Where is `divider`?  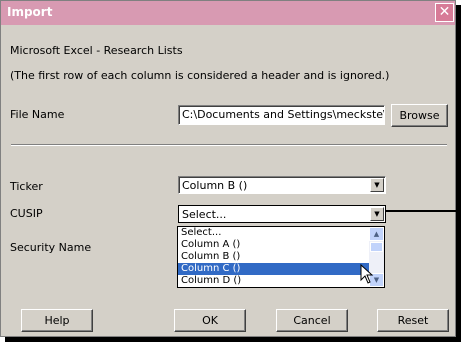 divider is located at coordinates (229, 145).